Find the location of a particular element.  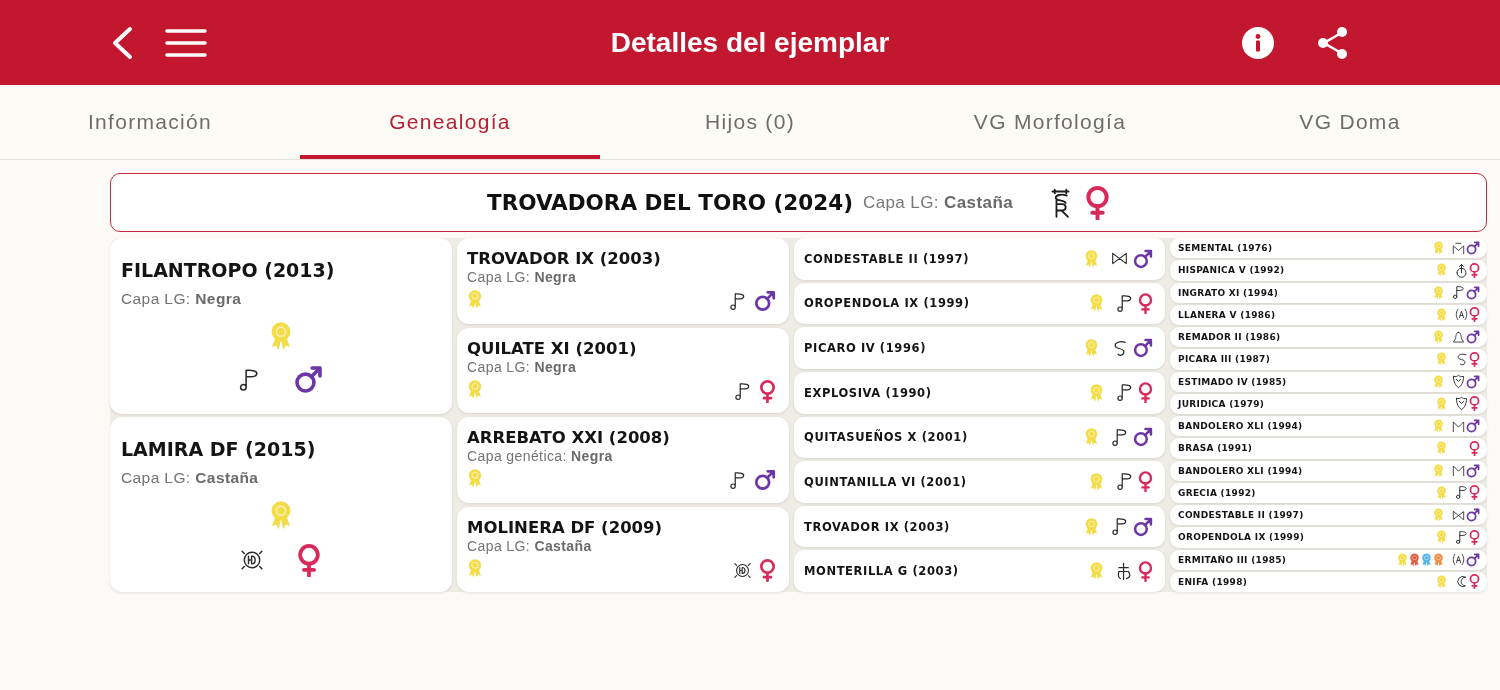

horse-card: JURIDICA (1979) is located at coordinates (1328, 403).